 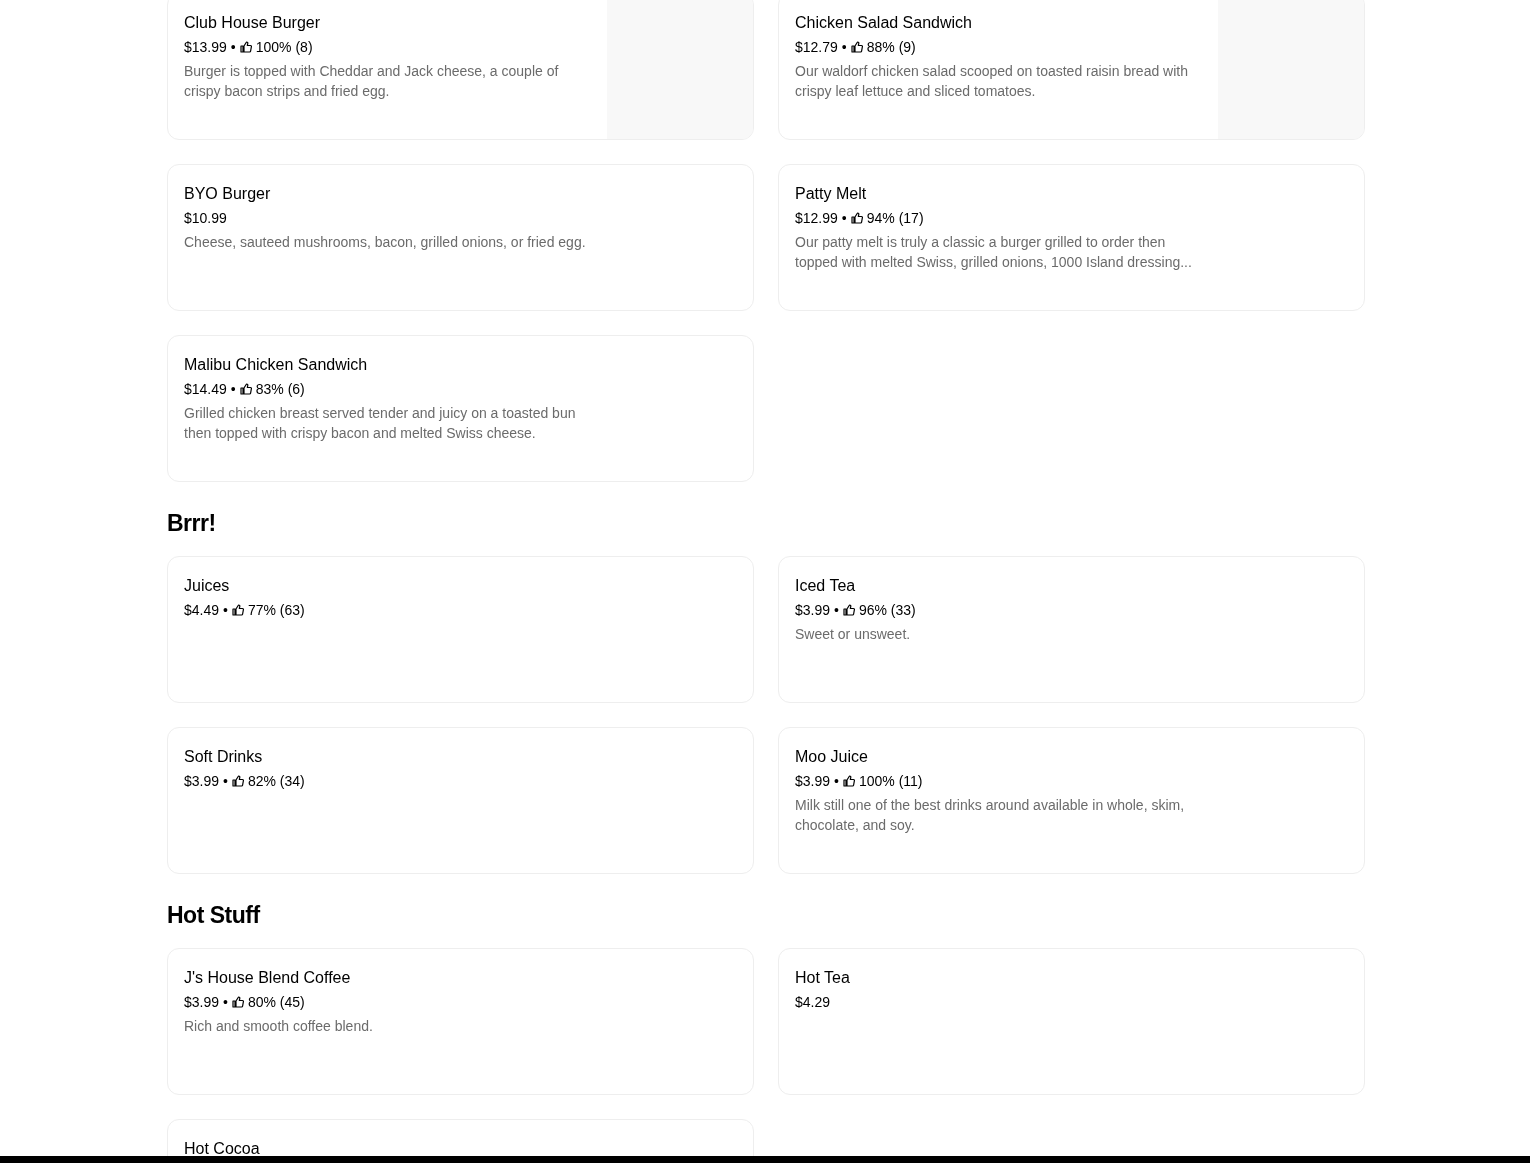 I want to click on item-price: $13.99, so click(x=205, y=47).